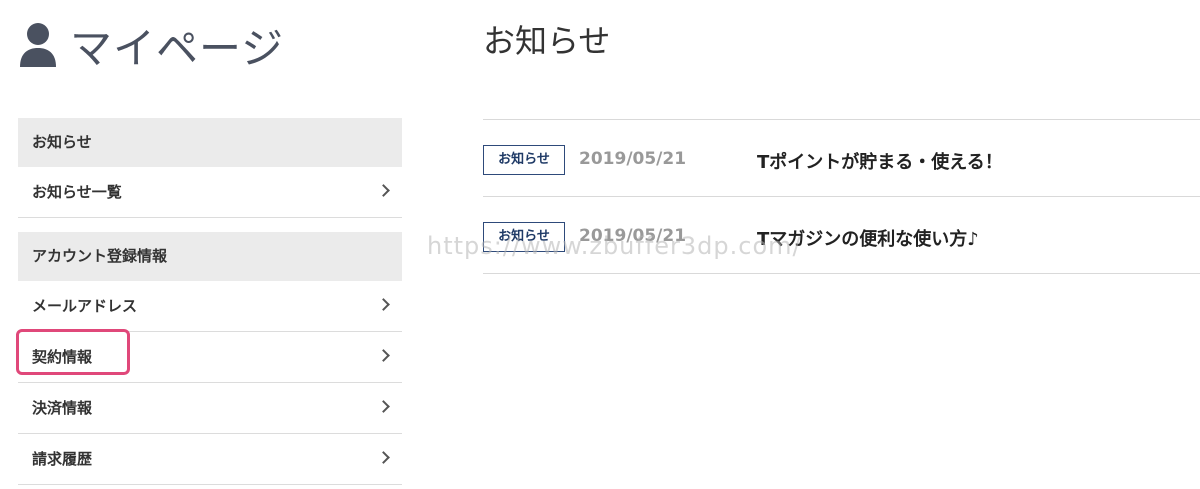 The height and width of the screenshot is (489, 1200). I want to click on sidebar-item-billing-history: 請求履歴, so click(210, 459).